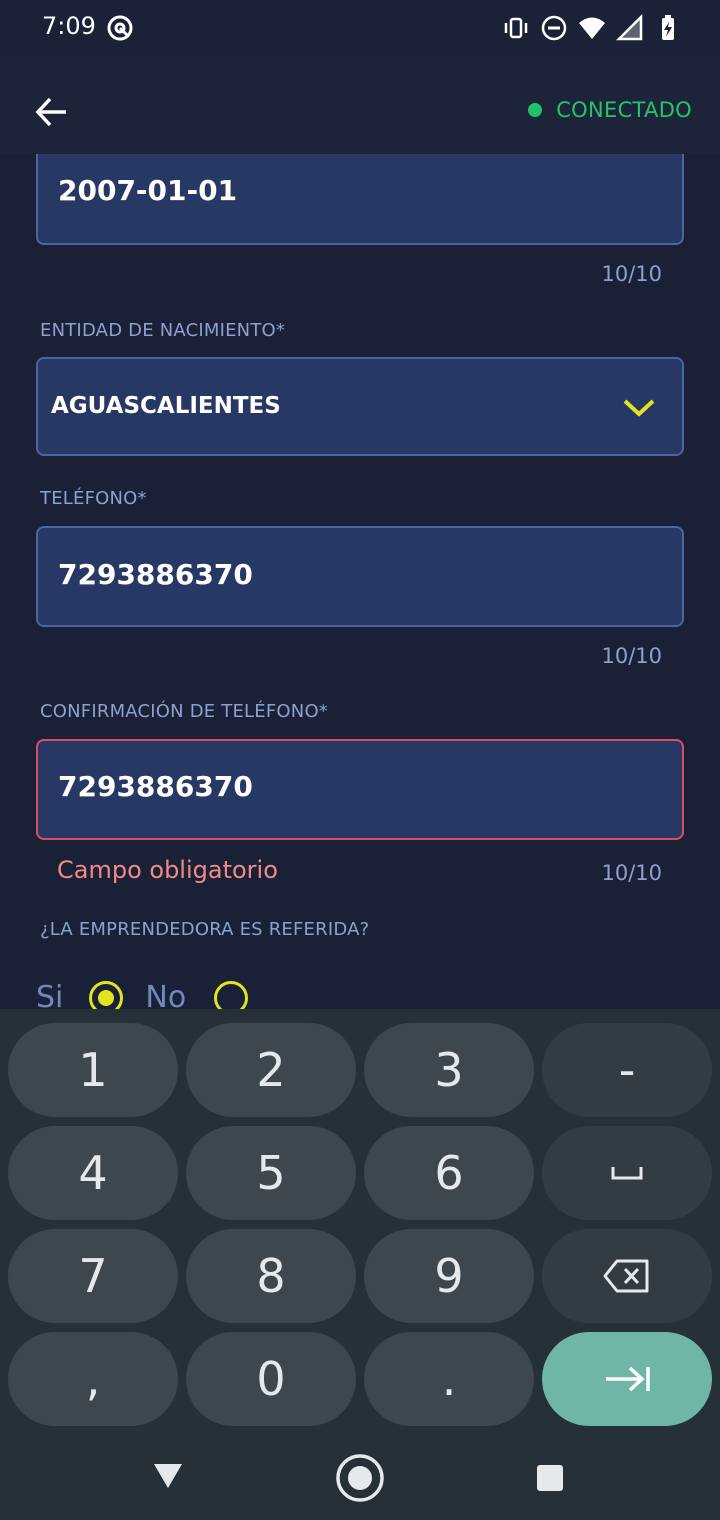 The width and height of the screenshot is (720, 1520). I want to click on key-1: 1, so click(93, 1070).